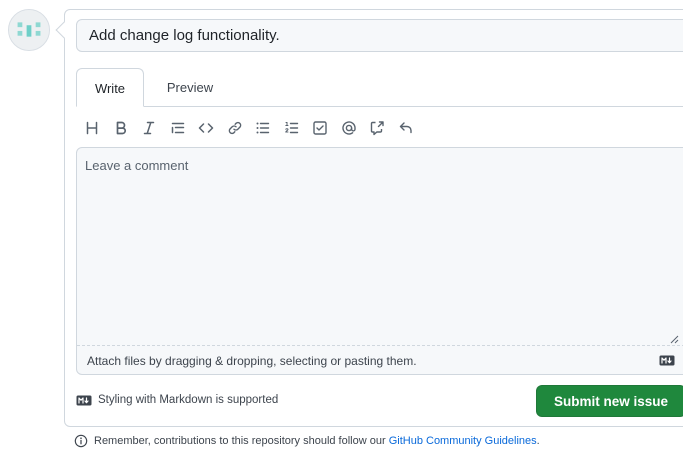 This screenshot has width=683, height=452. Describe the element at coordinates (110, 87) in the screenshot. I see `tab-write: Write` at that location.